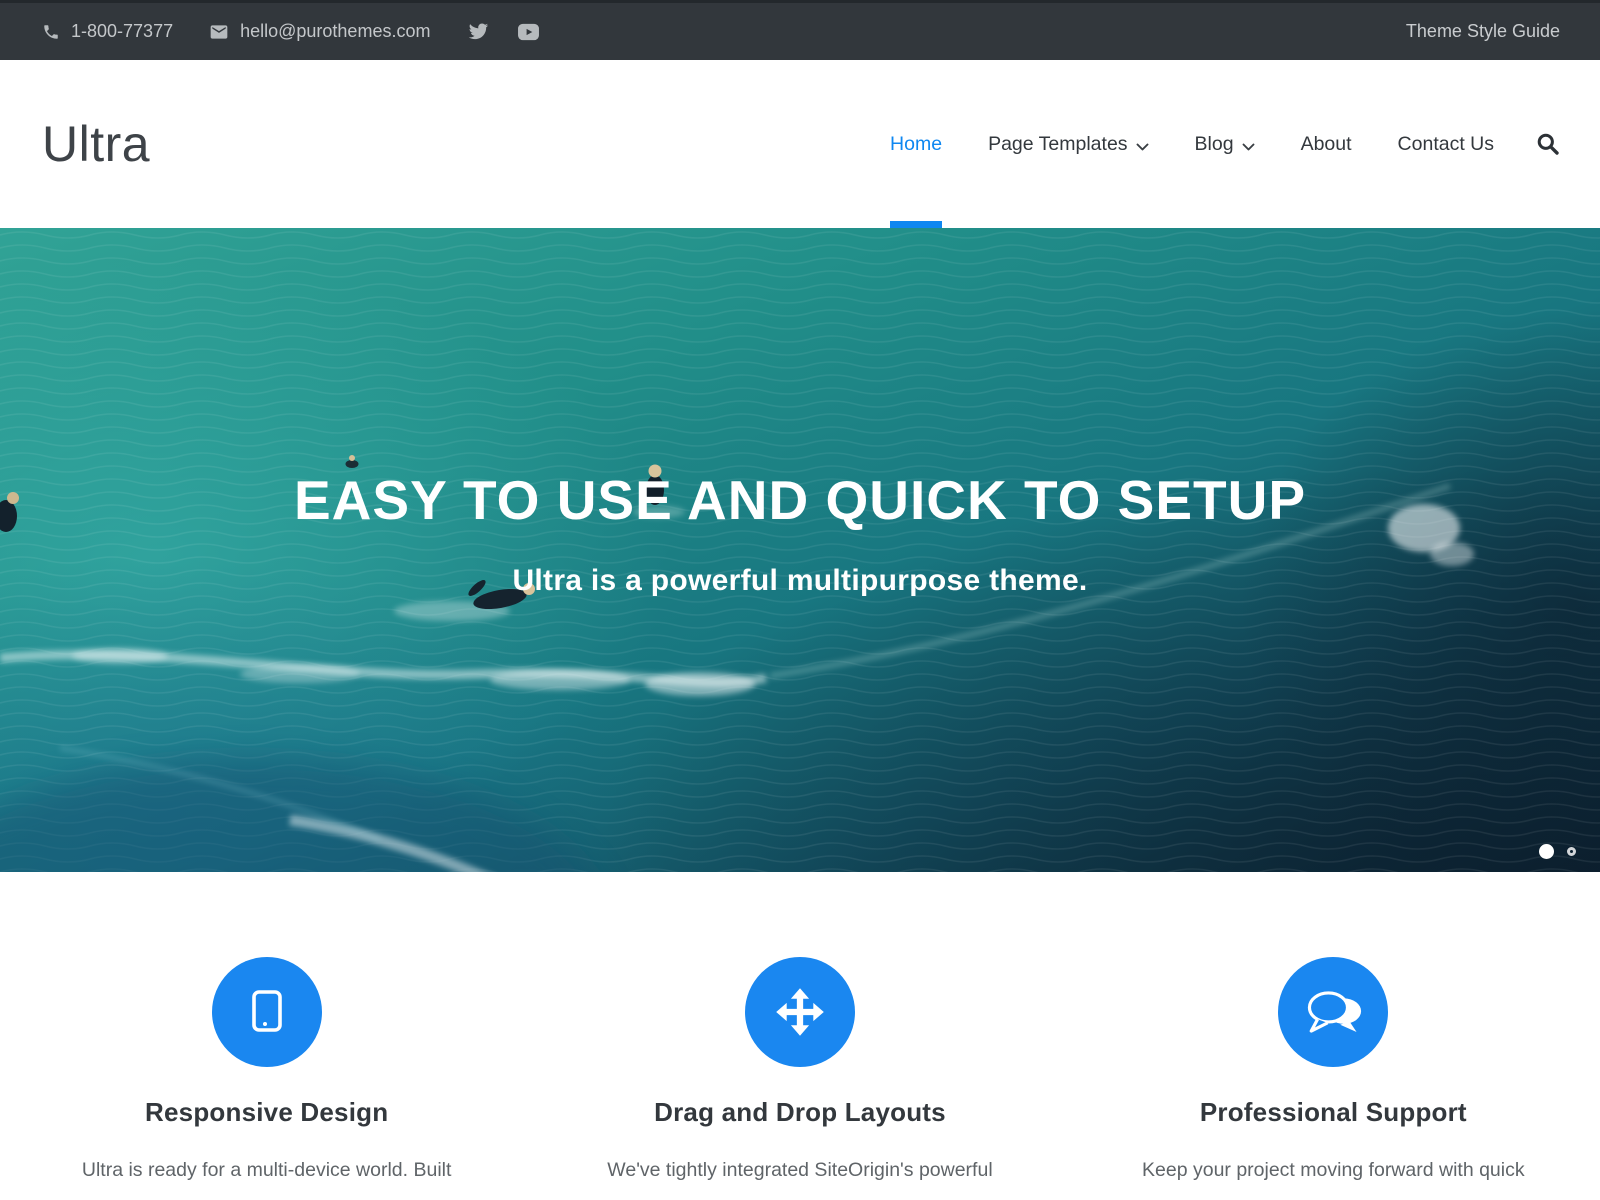  What do you see at coordinates (267, 1112) in the screenshot?
I see `feature-title: Responsive Design` at bounding box center [267, 1112].